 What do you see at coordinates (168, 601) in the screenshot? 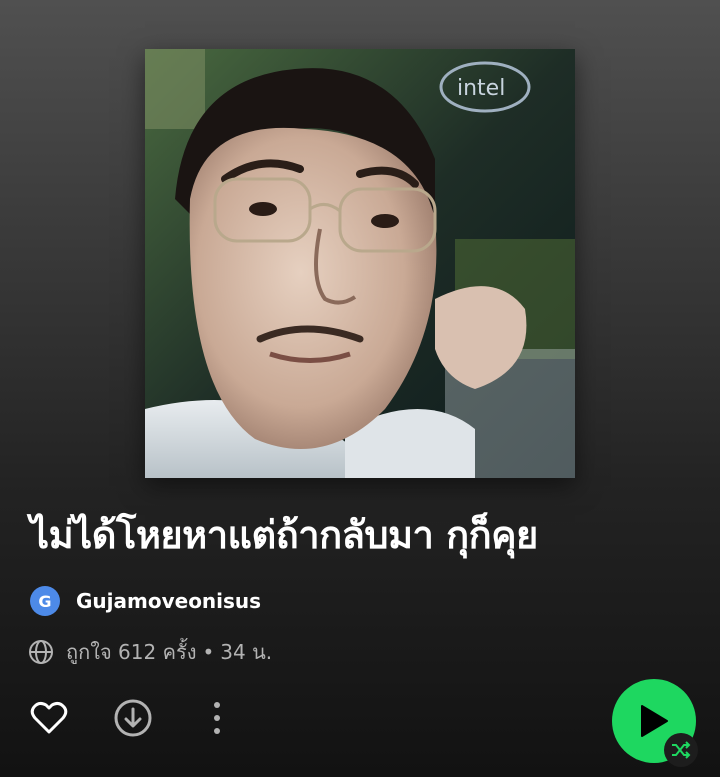
I see `owner-name: Gujamoveonisus` at bounding box center [168, 601].